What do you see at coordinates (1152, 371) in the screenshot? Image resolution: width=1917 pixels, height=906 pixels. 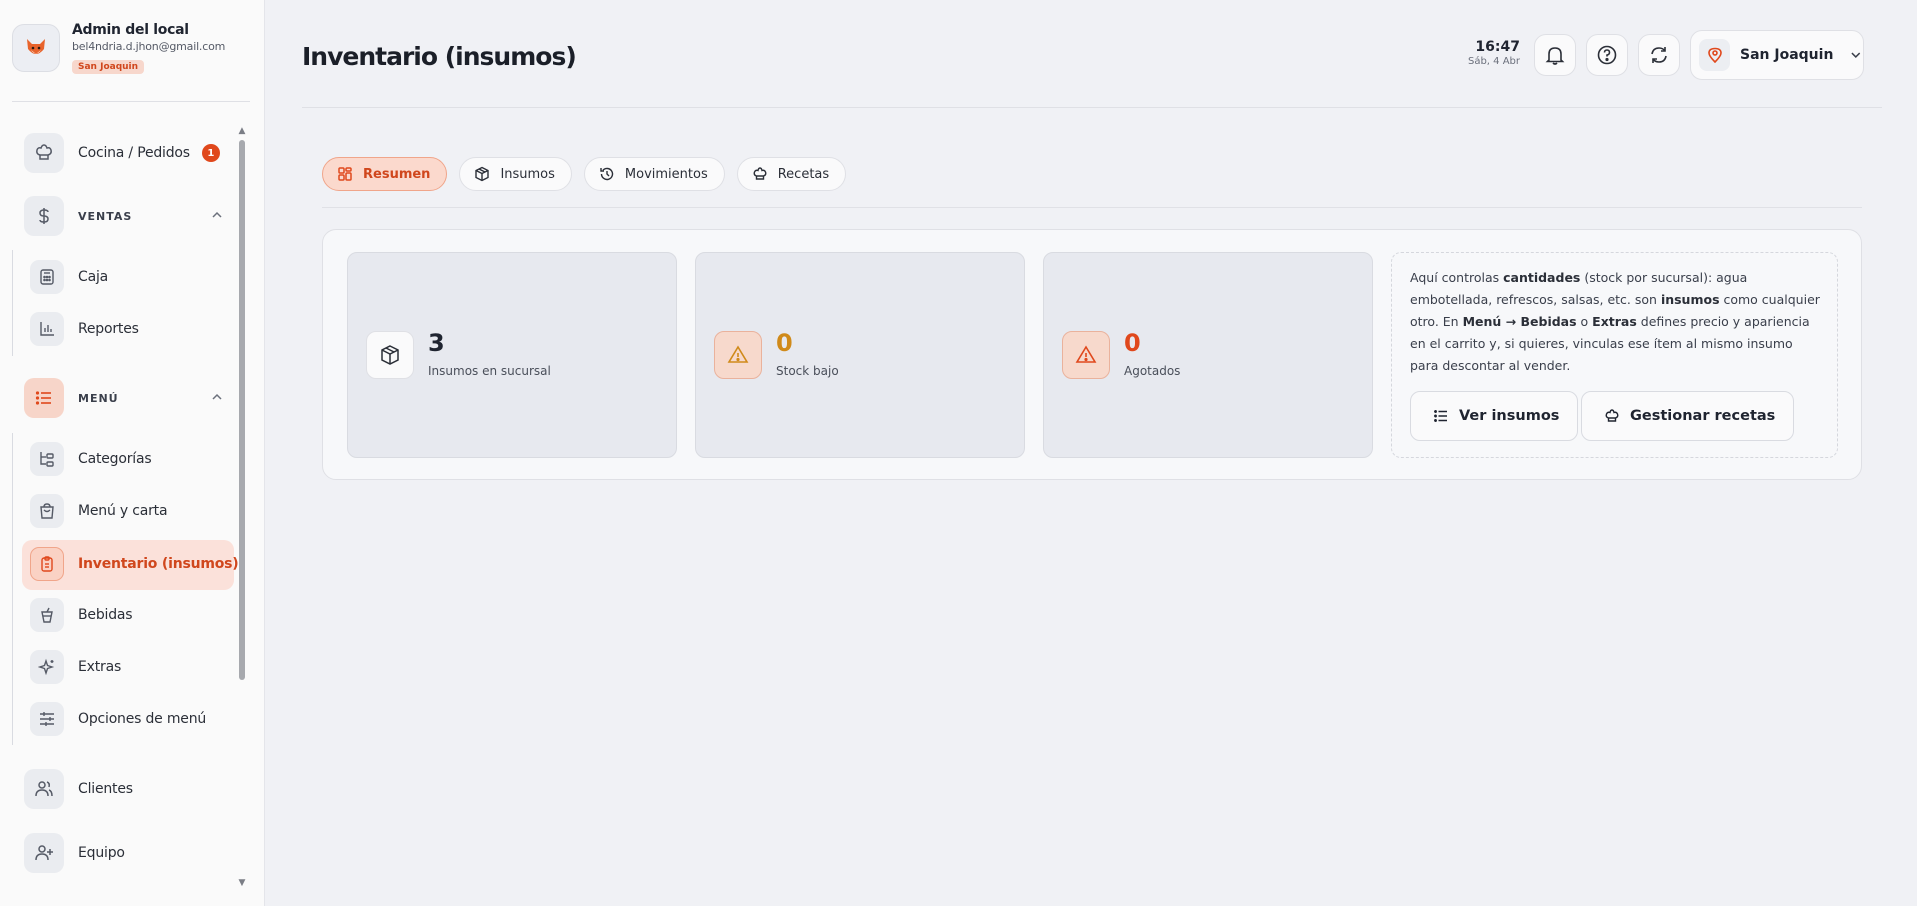 I see `stat-label: Agotados` at bounding box center [1152, 371].